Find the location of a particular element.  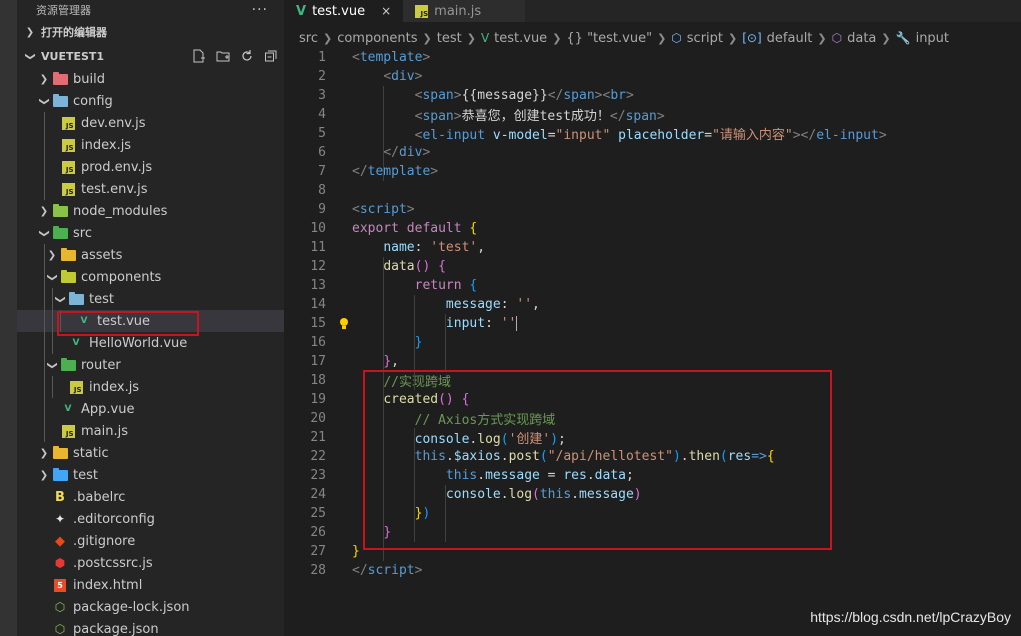

code-text: <span>恭喜您，创建test成功！</span> is located at coordinates (495, 114).